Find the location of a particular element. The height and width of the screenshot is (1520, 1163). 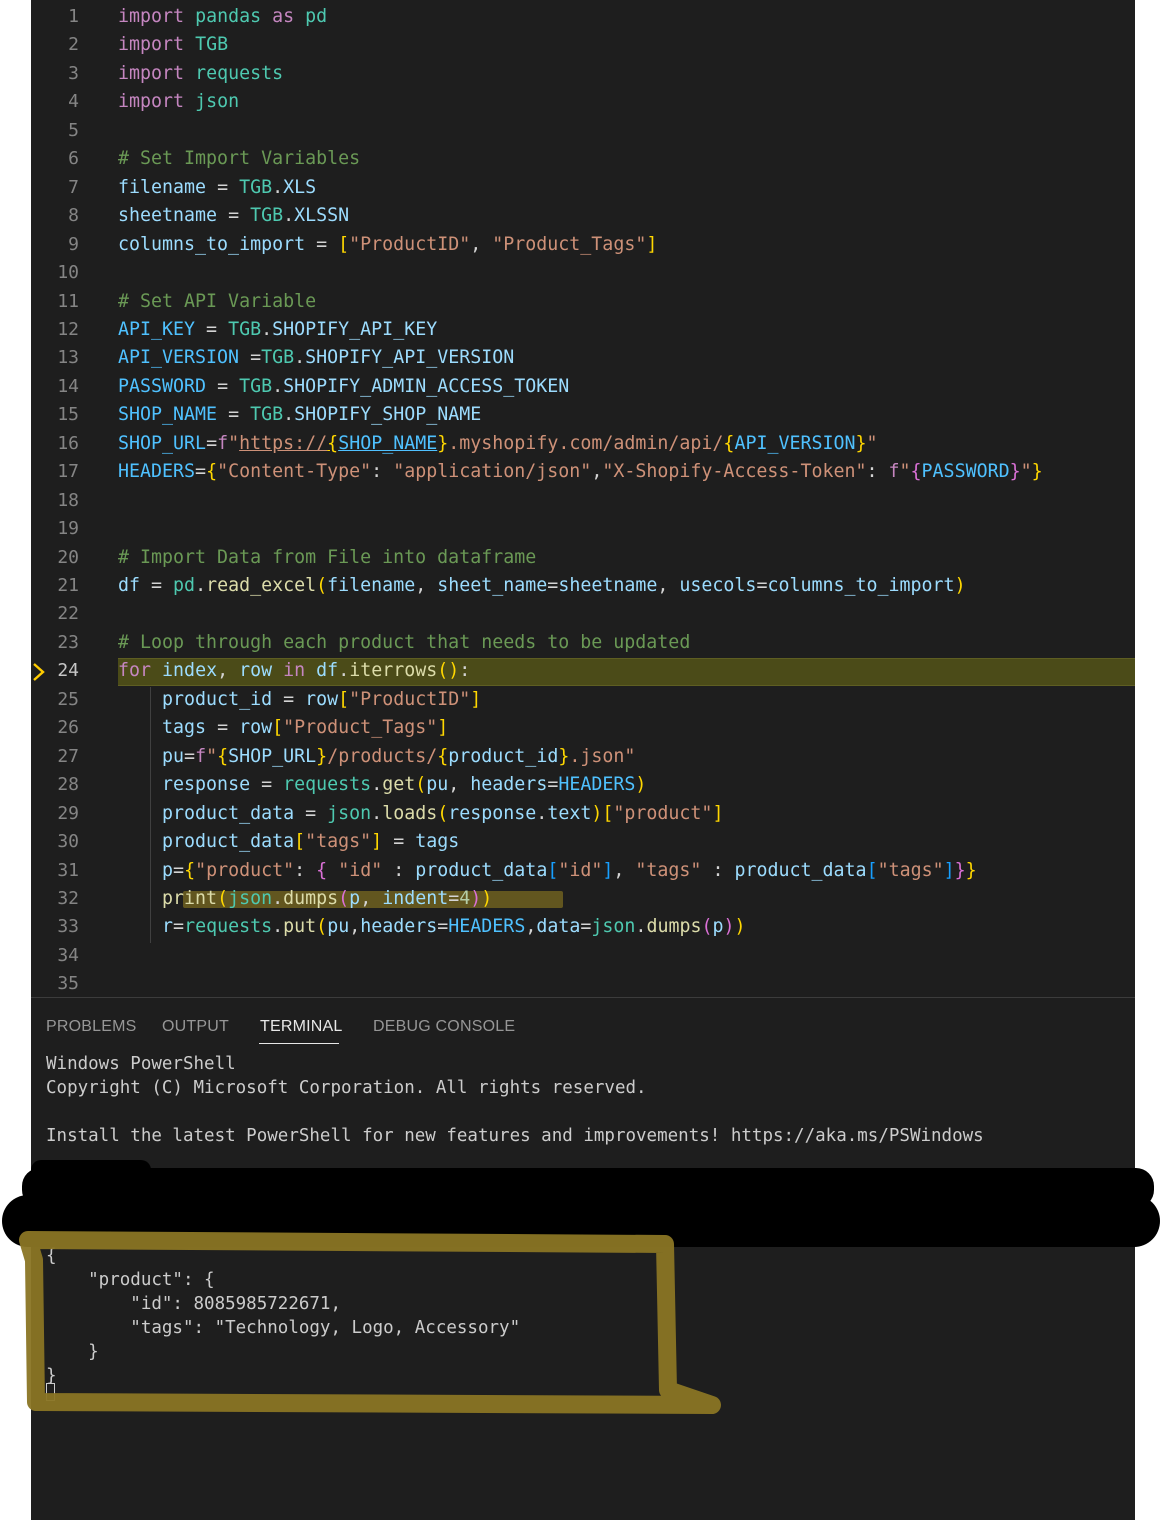

code-token: in is located at coordinates (294, 671).